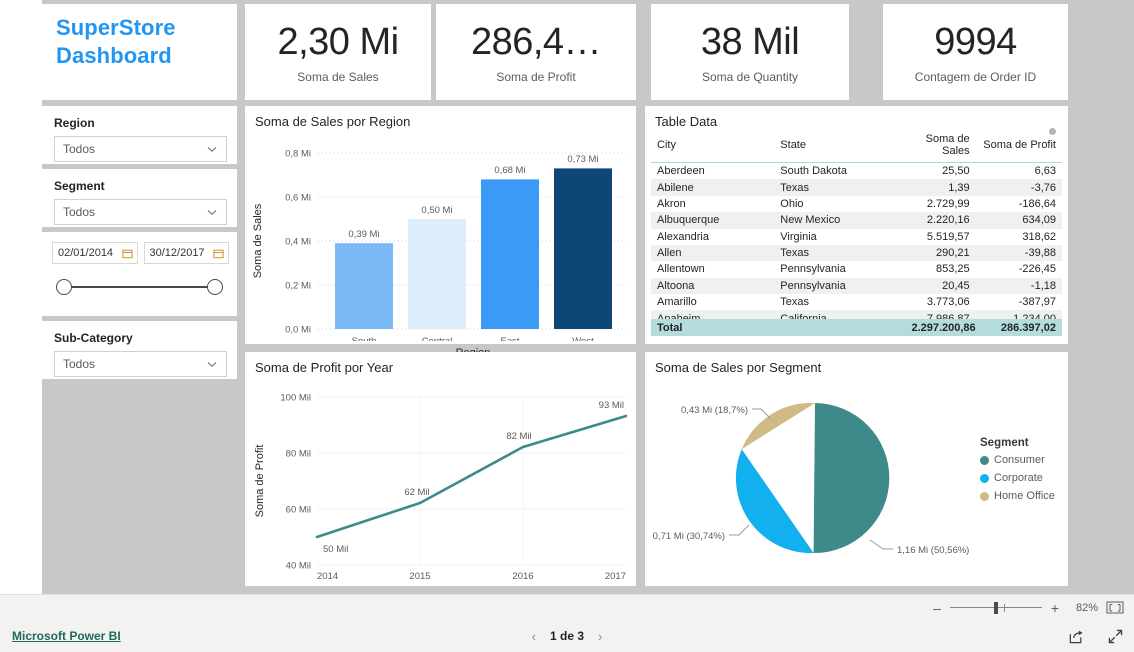 The height and width of the screenshot is (652, 1134). What do you see at coordinates (778, 426) in the screenshot?
I see `pie-slice-home-office` at bounding box center [778, 426].